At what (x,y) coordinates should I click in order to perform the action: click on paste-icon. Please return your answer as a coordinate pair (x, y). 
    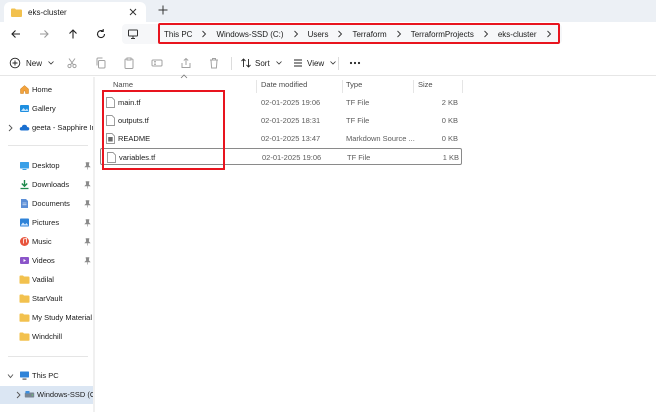
    Looking at the image, I should click on (129, 63).